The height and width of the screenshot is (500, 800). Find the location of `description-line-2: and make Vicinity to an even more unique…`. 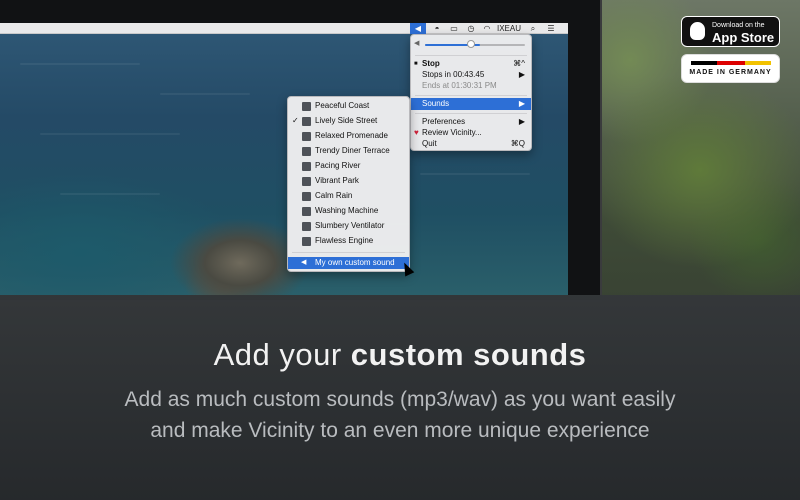

description-line-2: and make Vicinity to an even more unique… is located at coordinates (400, 430).